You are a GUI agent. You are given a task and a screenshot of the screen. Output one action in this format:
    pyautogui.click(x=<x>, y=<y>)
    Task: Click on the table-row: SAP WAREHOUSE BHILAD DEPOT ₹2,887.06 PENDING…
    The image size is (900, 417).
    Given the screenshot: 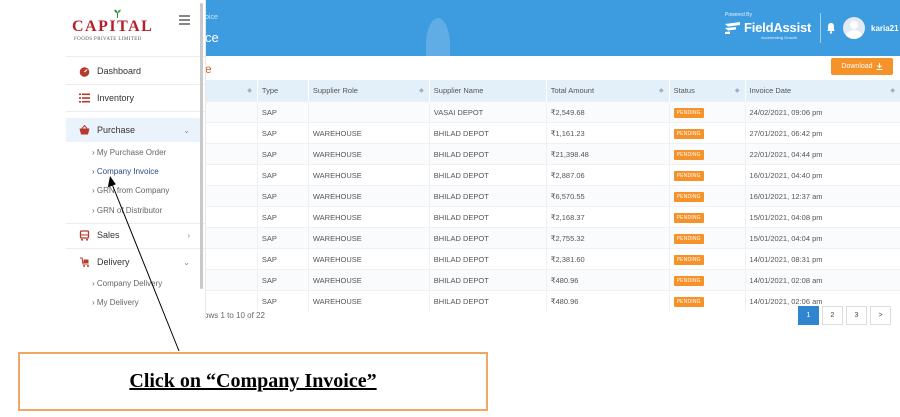 What is the action you would take?
    pyautogui.click(x=550, y=175)
    